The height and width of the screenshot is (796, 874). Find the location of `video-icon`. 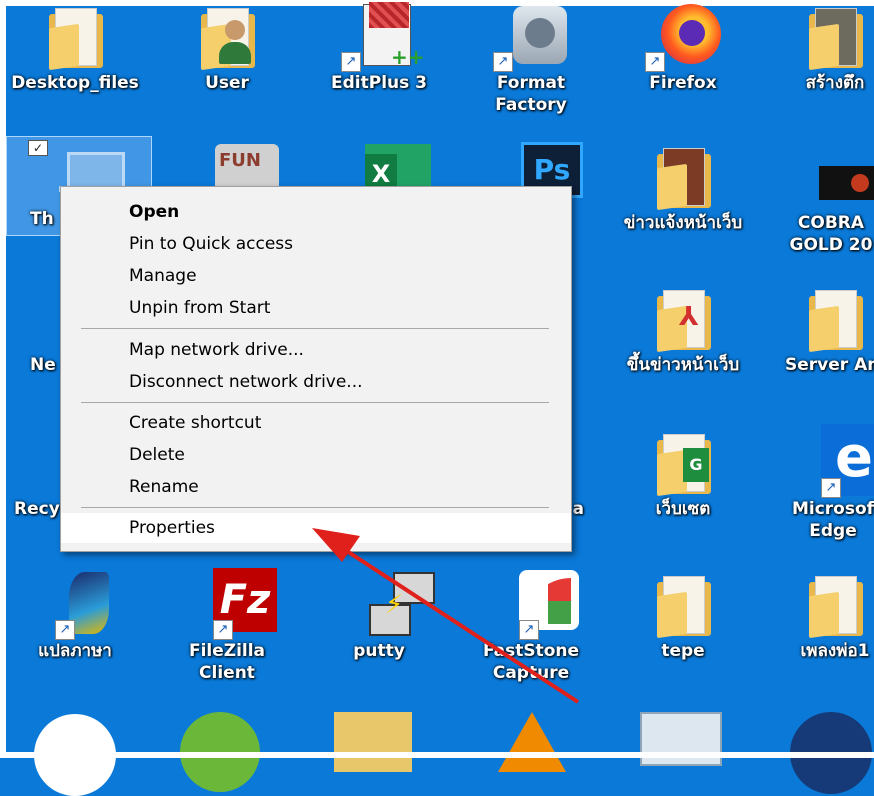

video-icon is located at coordinates (831, 176).